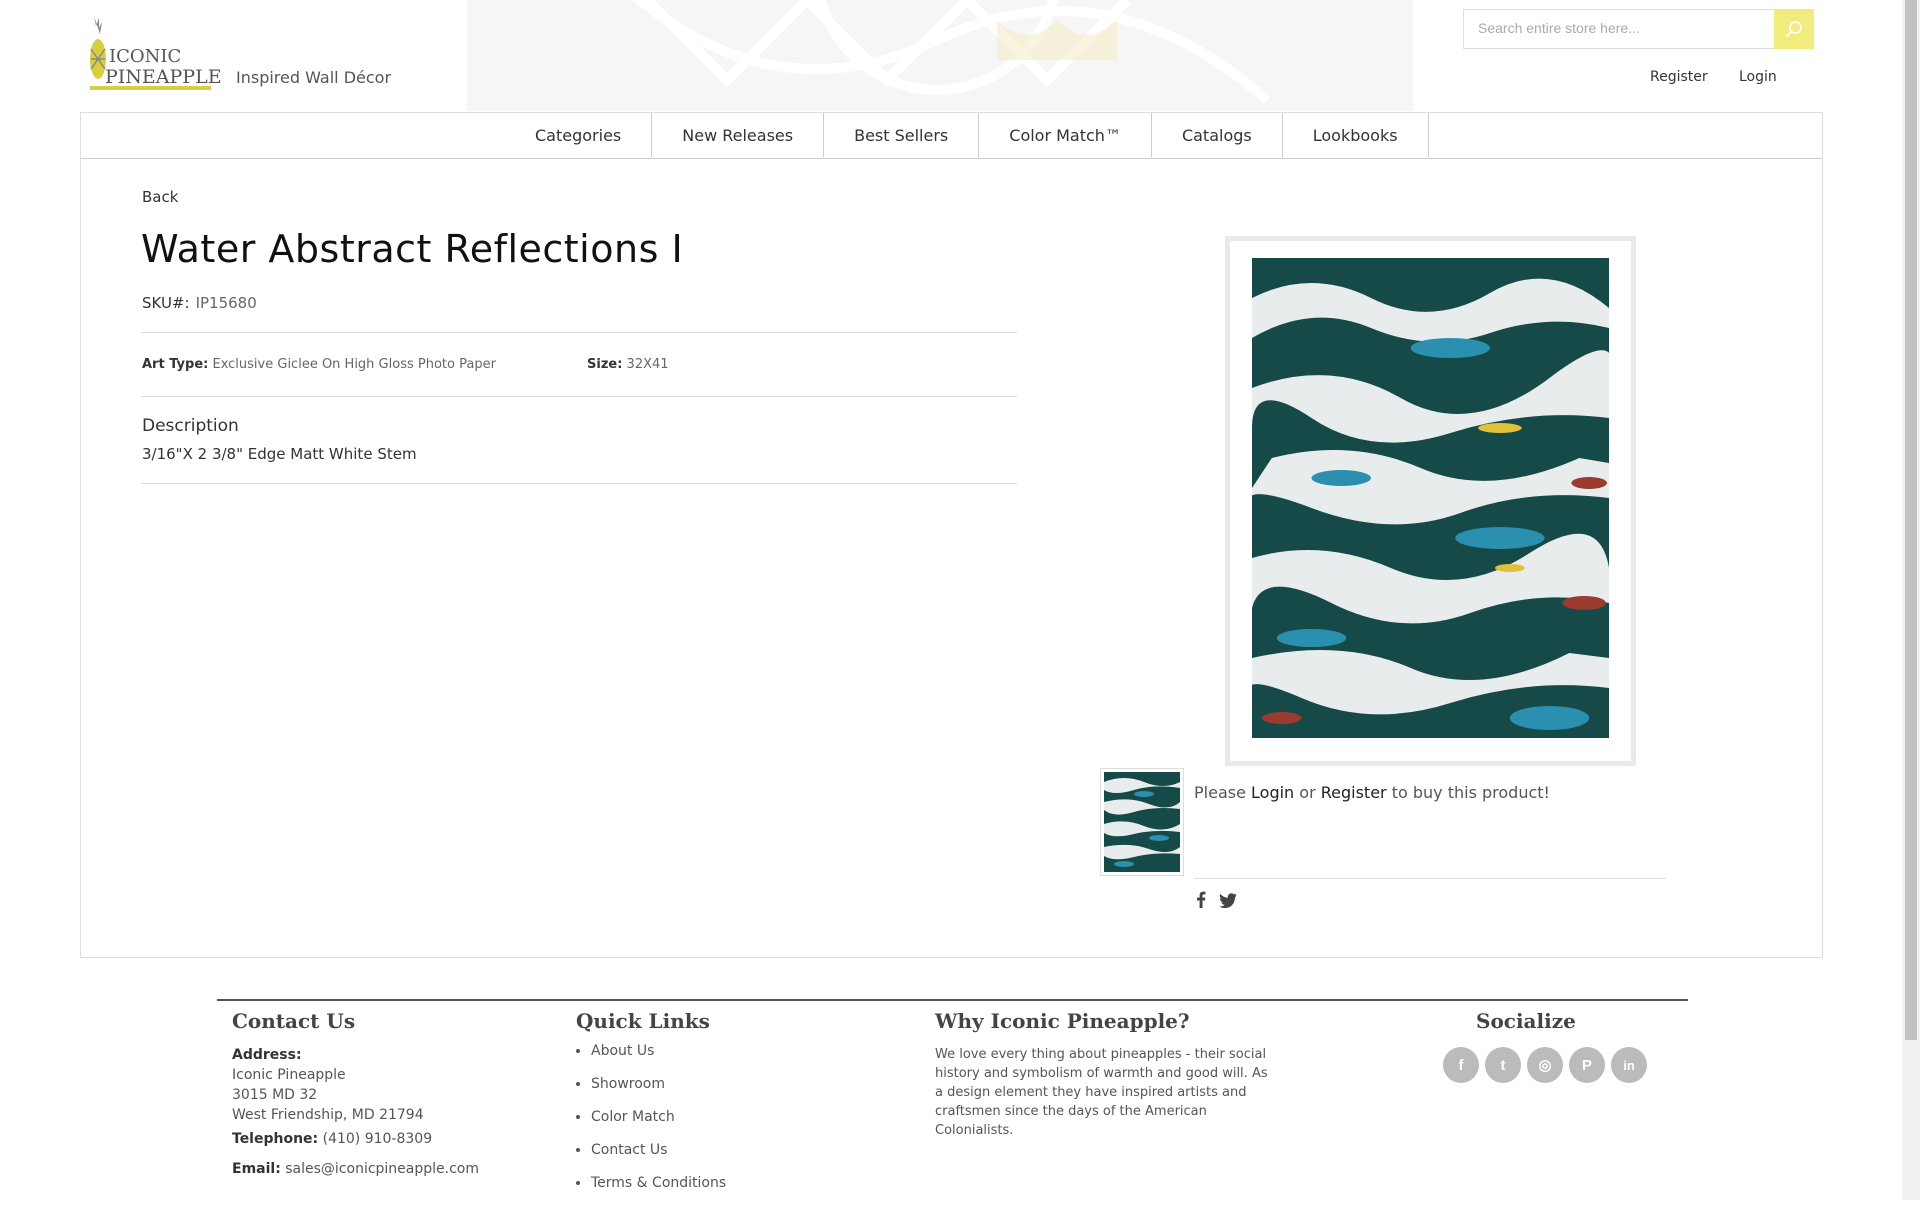 The image size is (1920, 1208). What do you see at coordinates (940, 55) in the screenshot?
I see `header-banner-pattern` at bounding box center [940, 55].